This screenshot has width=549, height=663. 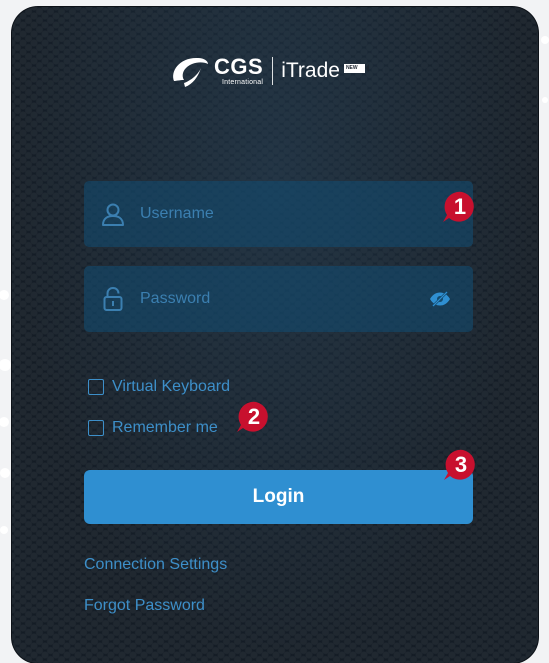 I want to click on new-badge: NEW, so click(x=356, y=68).